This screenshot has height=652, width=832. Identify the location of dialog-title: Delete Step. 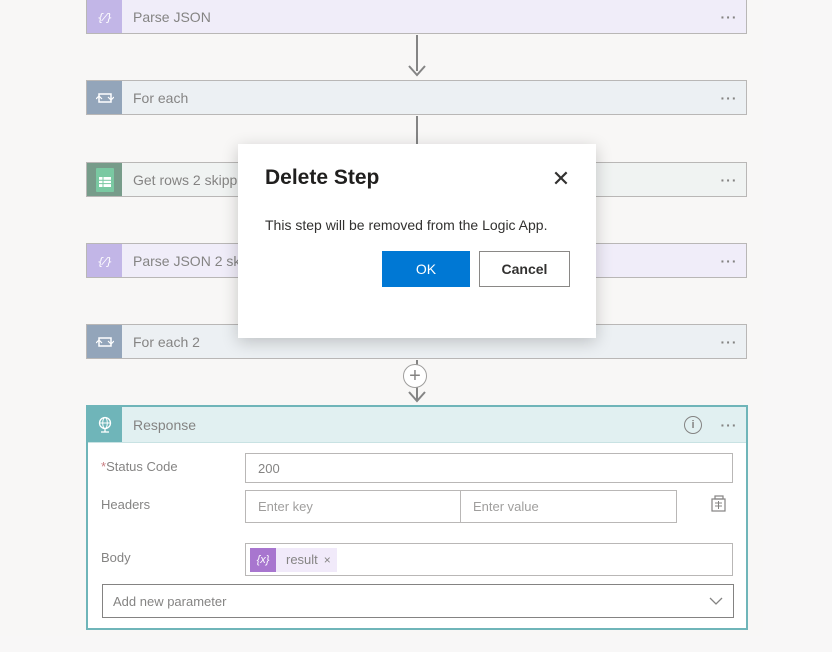
(322, 177).